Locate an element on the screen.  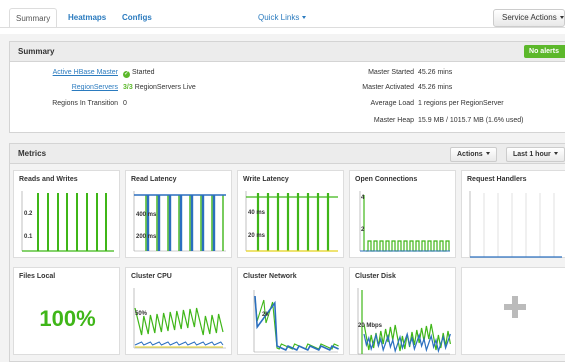
time-range-button: Last 1 hour is located at coordinates (535, 154).